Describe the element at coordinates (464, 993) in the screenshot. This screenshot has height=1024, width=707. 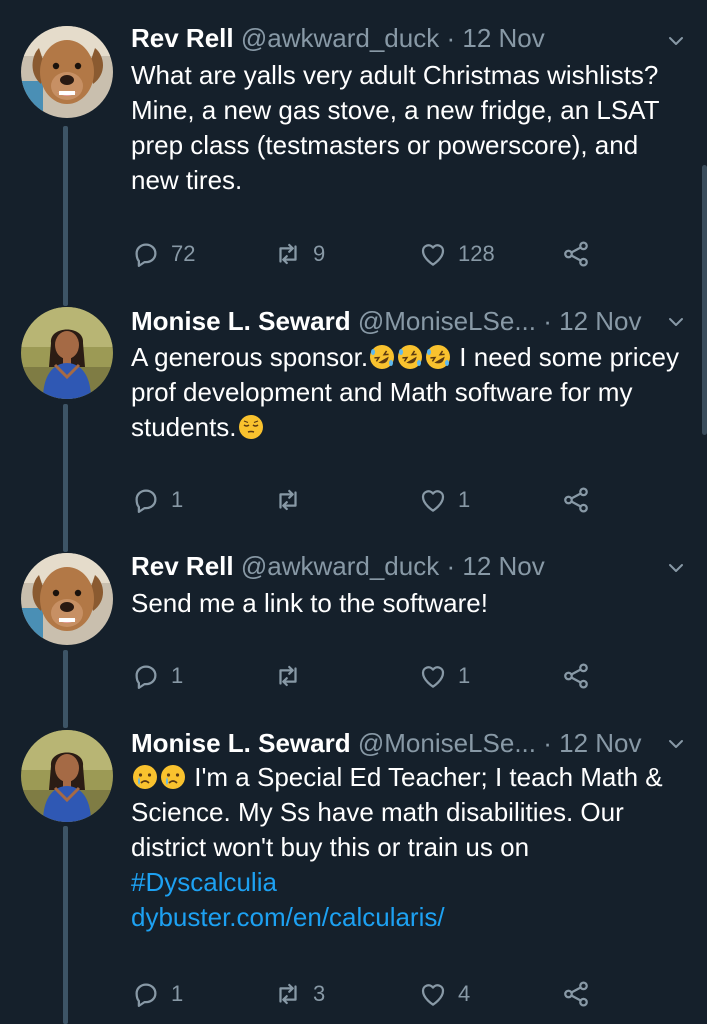
I see `like-count: 4` at that location.